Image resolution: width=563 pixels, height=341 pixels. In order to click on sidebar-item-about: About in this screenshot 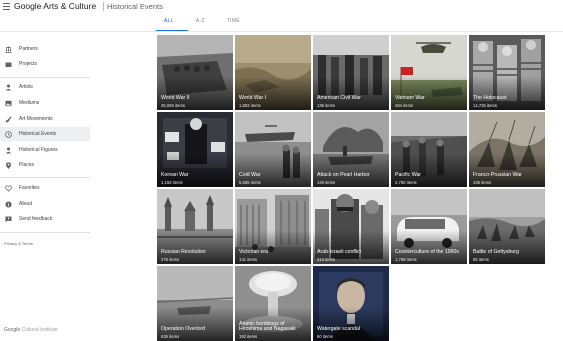, I will do `click(45, 204)`.